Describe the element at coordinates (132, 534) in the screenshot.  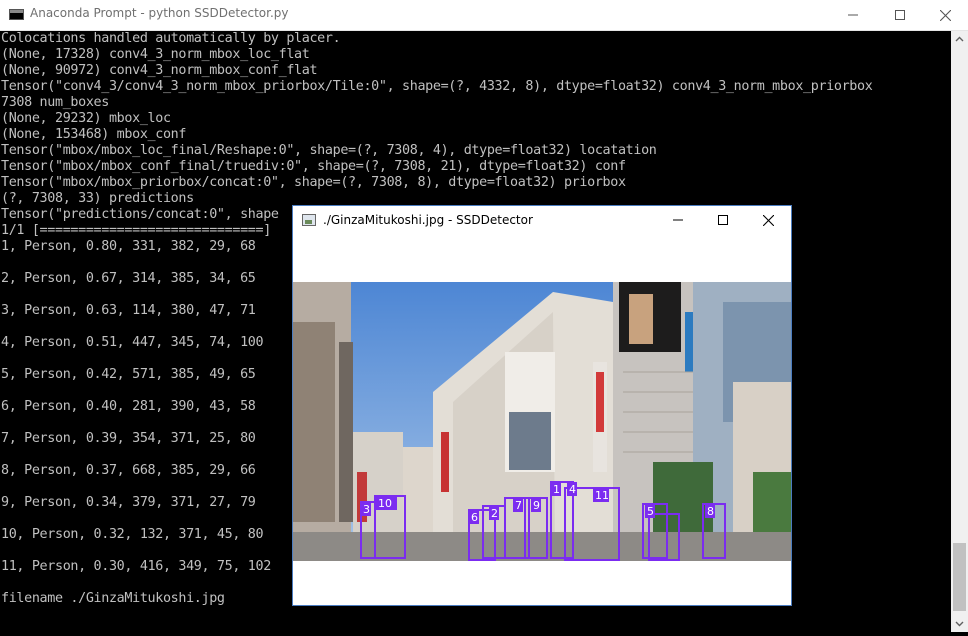
I see `detection-line: 10, Person, 0.32, 132, 371, 45, 80` at that location.